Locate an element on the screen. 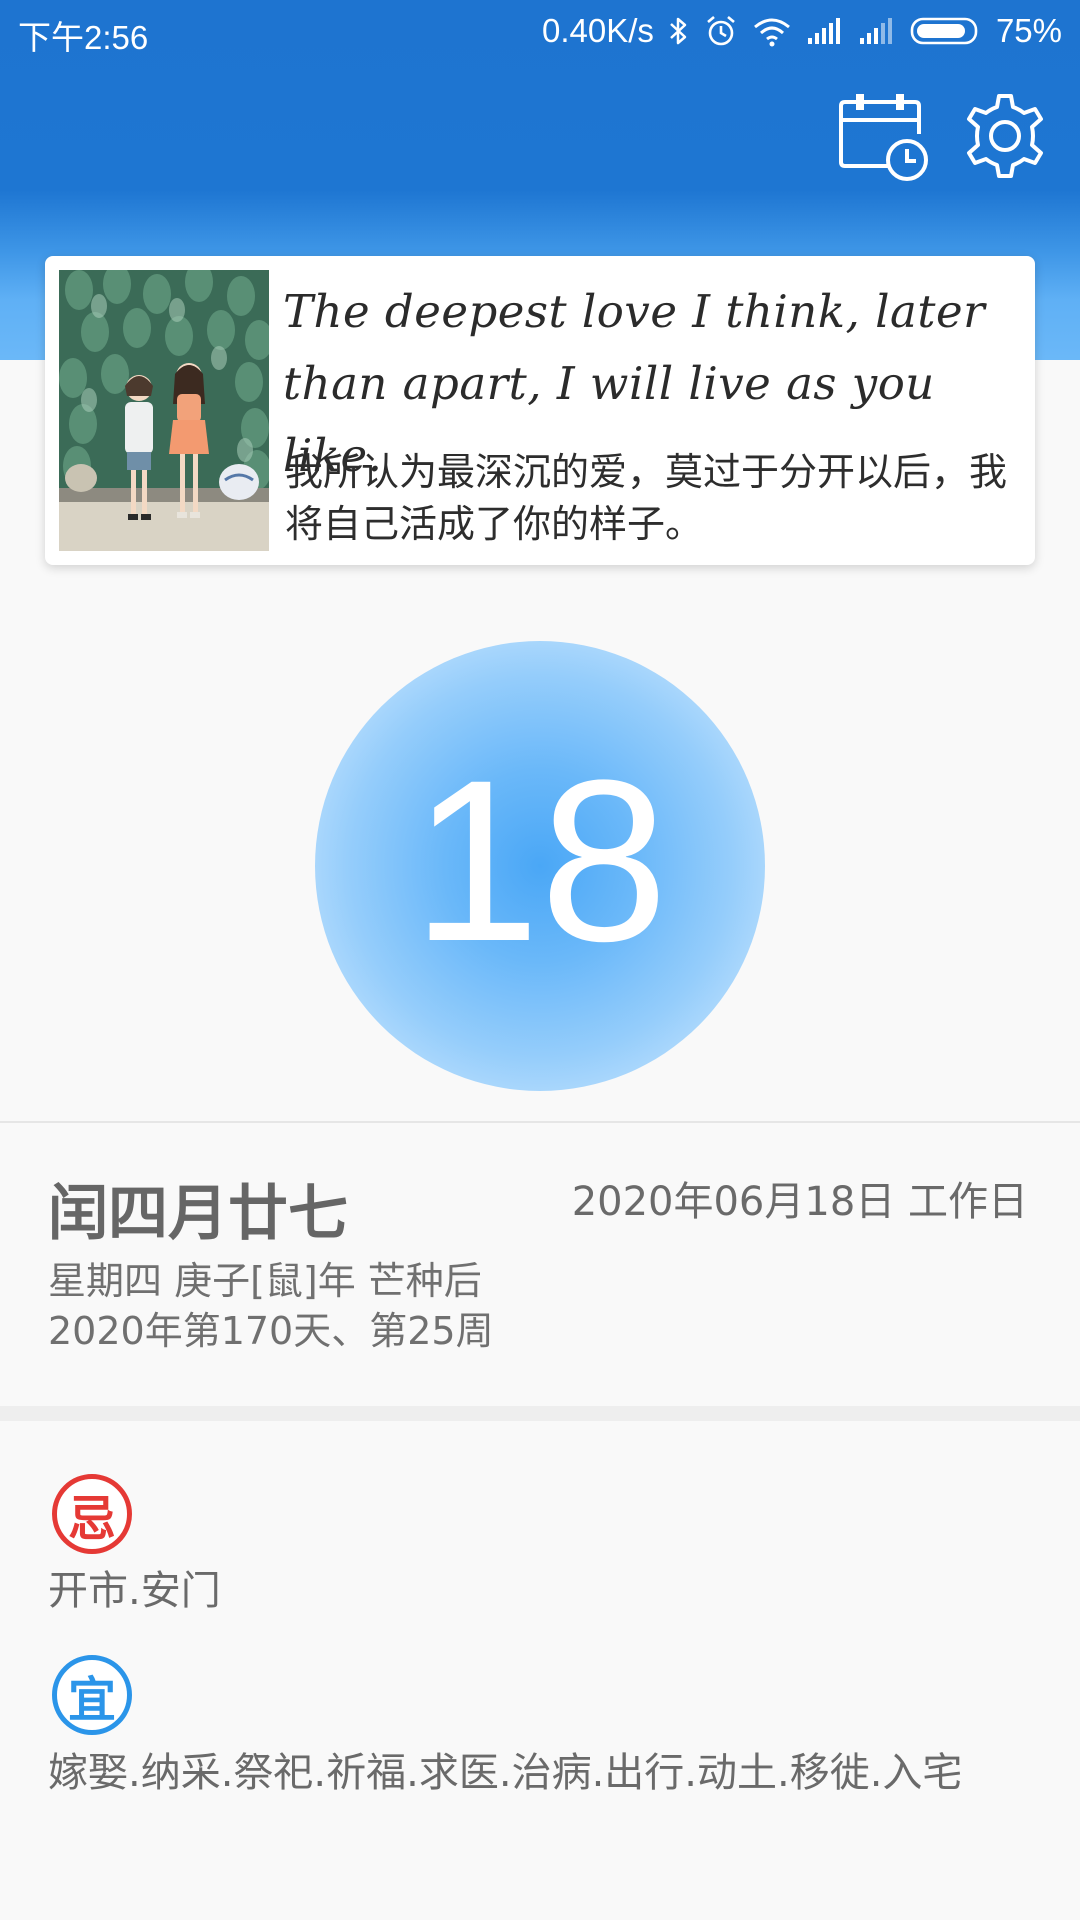 This screenshot has width=1080, height=1920. today-circle: 18 is located at coordinates (540, 866).